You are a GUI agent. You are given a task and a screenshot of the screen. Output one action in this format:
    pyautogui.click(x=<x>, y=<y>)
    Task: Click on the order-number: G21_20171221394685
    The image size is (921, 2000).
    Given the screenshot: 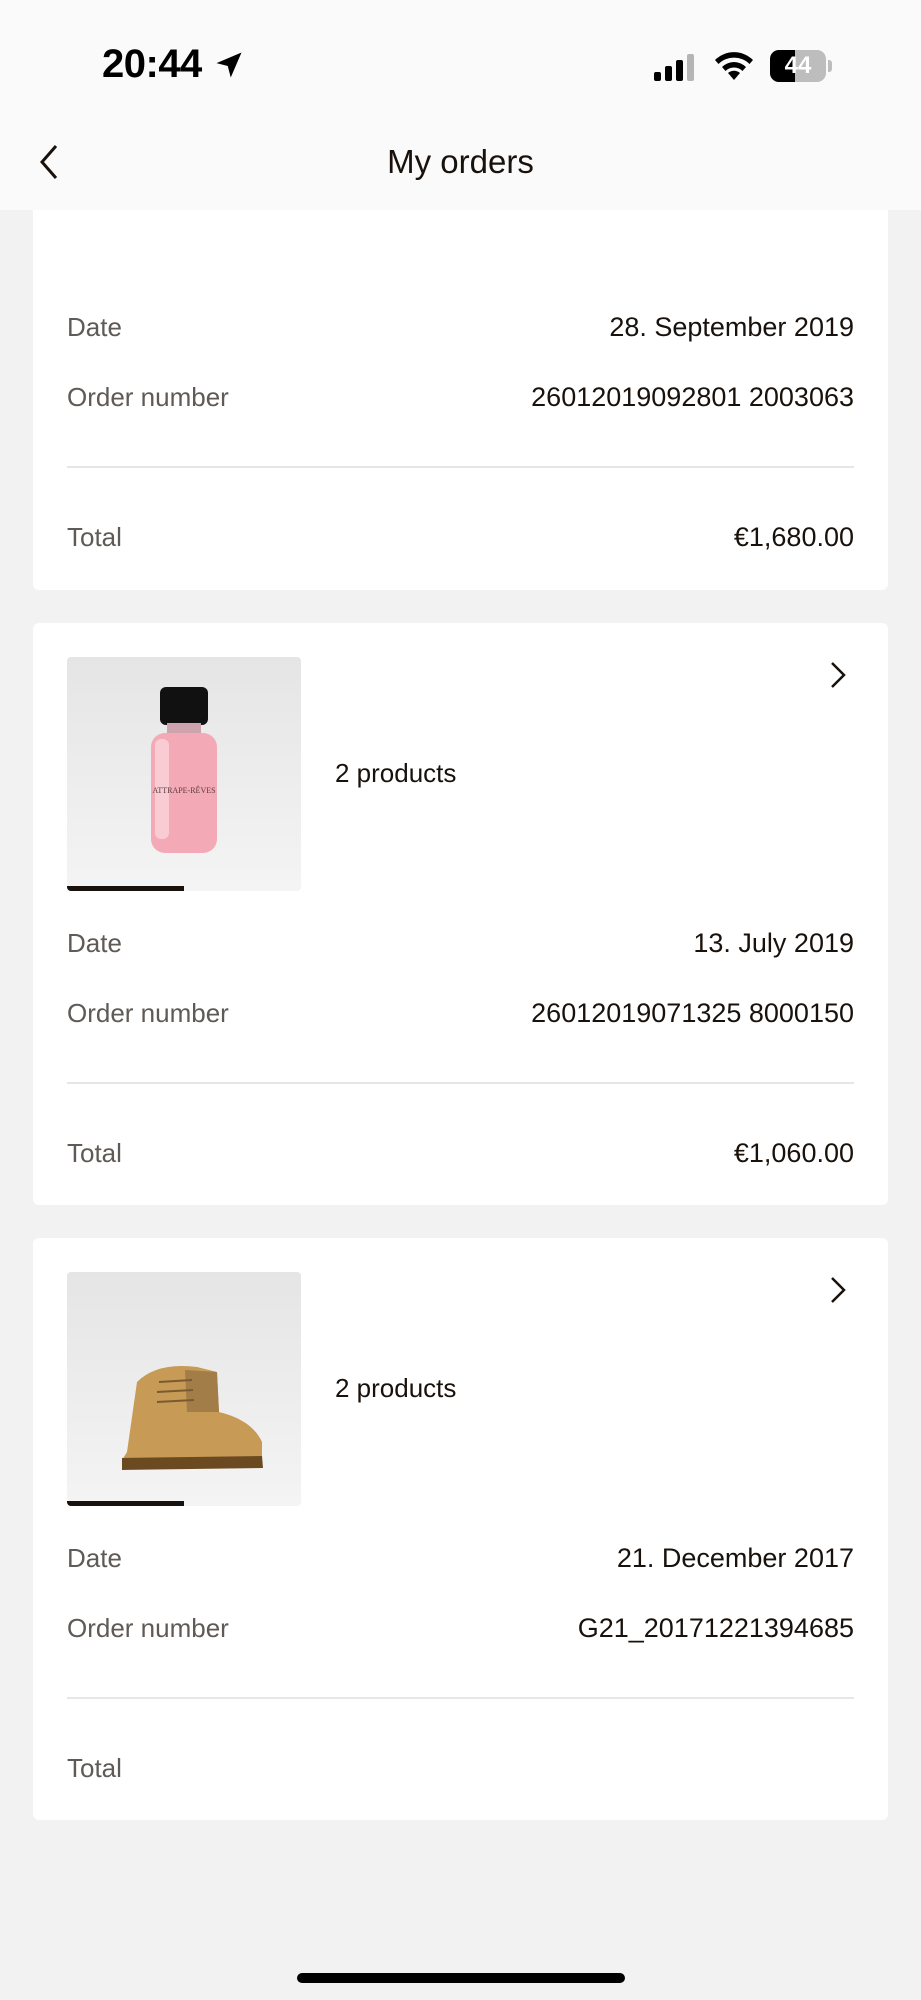 What is the action you would take?
    pyautogui.click(x=715, y=1628)
    